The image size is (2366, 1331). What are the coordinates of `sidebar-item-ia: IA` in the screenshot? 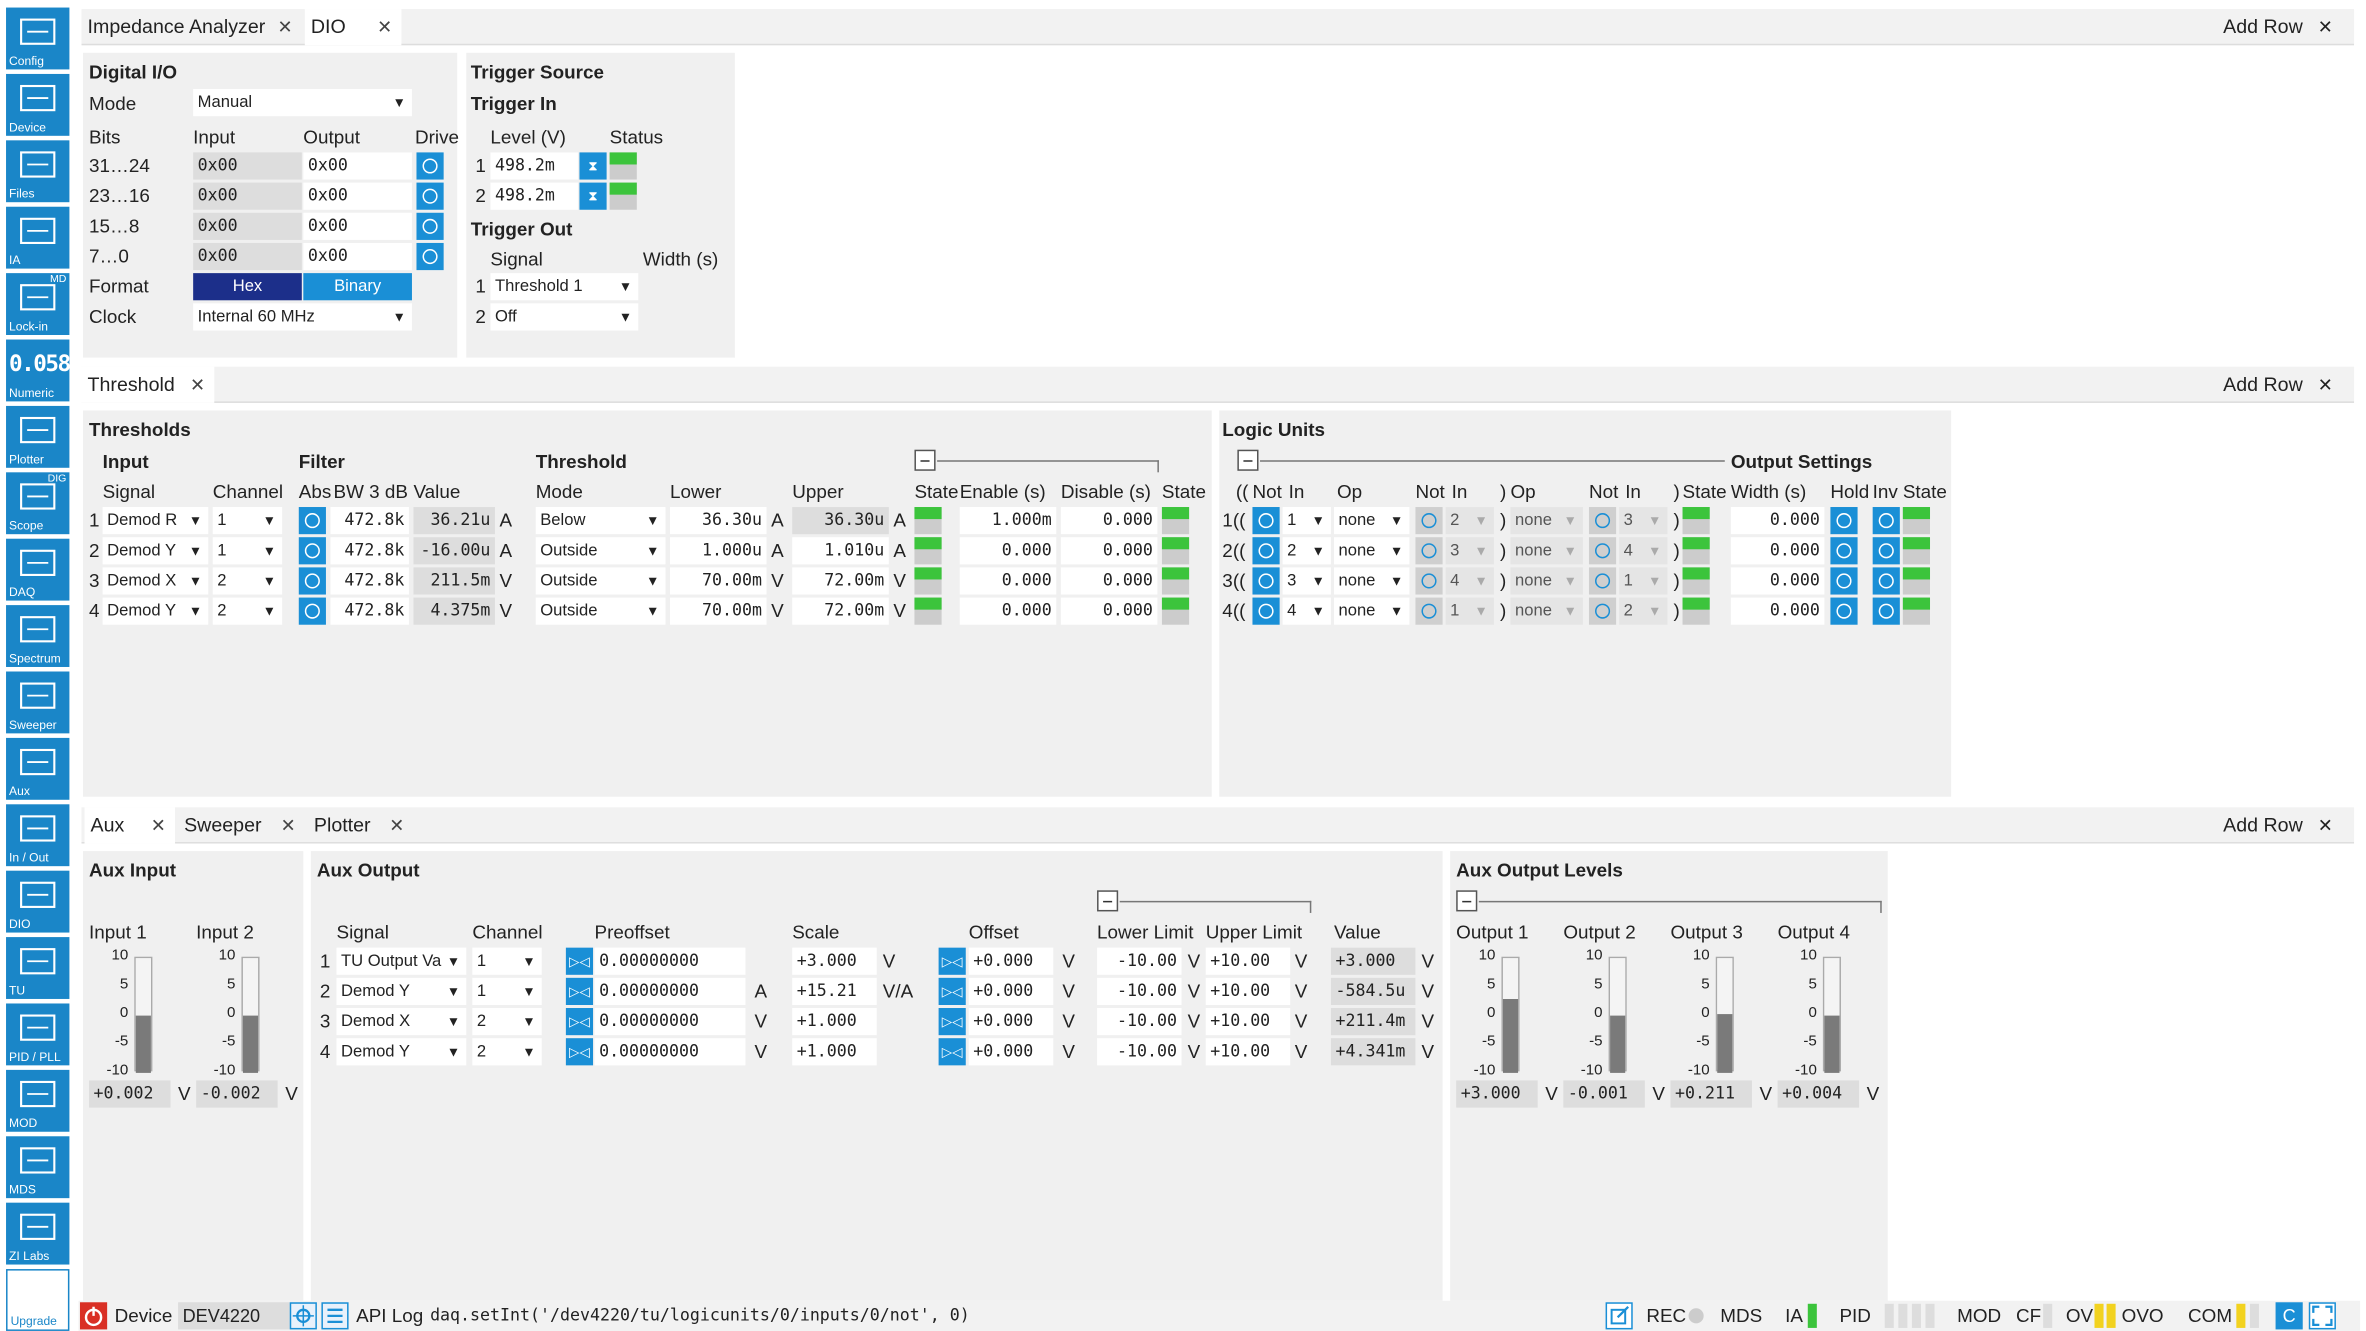 It's located at (38, 237).